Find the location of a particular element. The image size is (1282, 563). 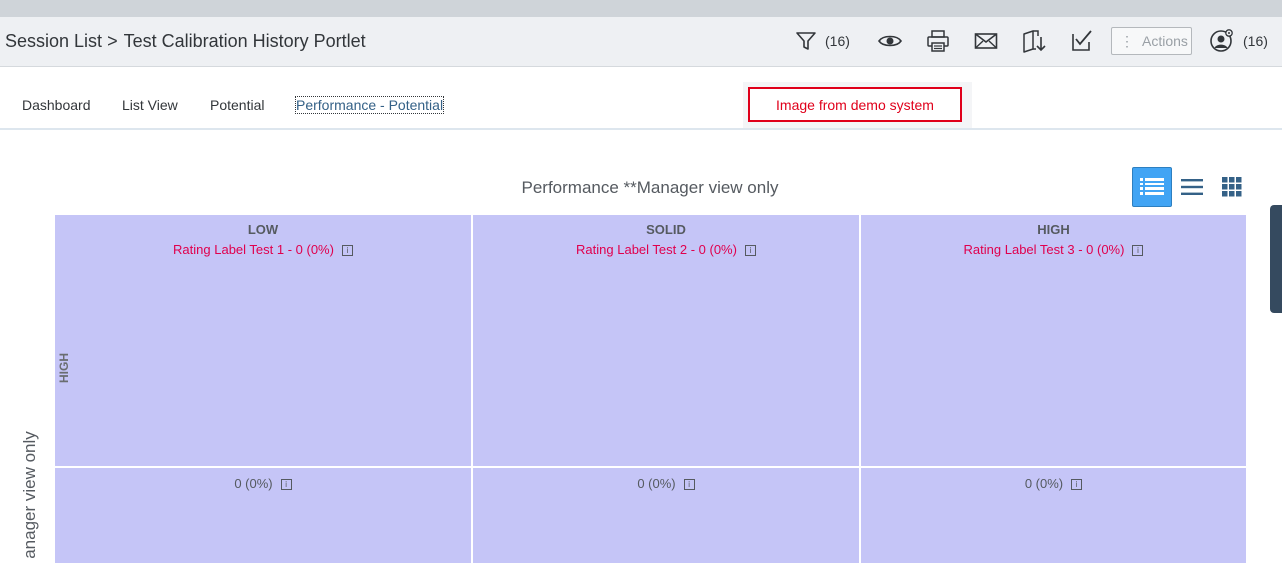

export-icon is located at coordinates (1034, 41).